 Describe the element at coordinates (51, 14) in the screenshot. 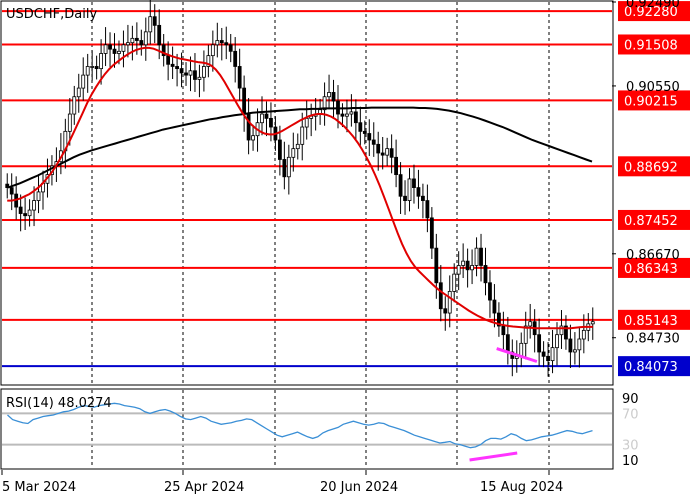

I see `chart-title: USDCHF,Daily` at that location.